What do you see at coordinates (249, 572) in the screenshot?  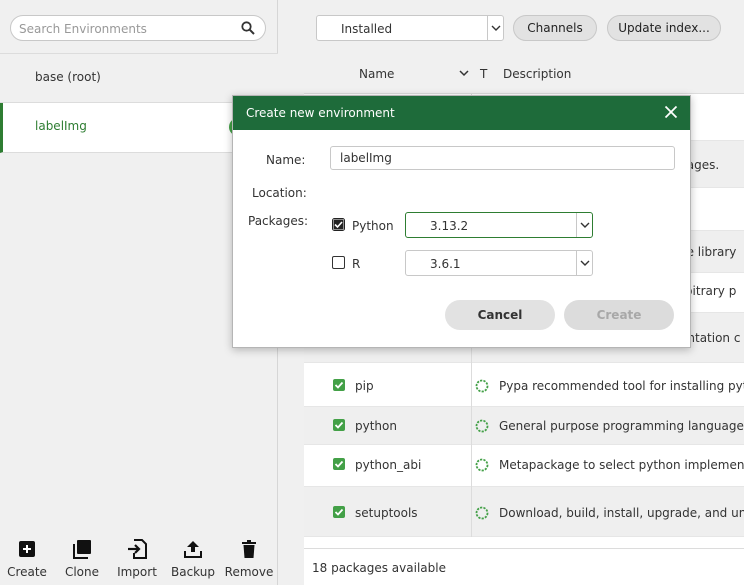 I see `remove-label: Remove` at bounding box center [249, 572].